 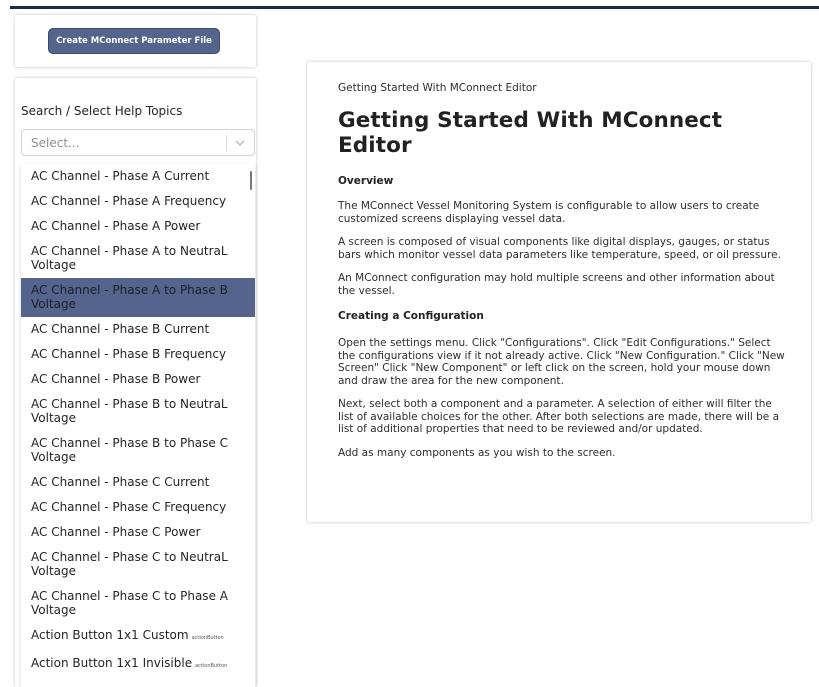 I want to click on topic-option-label: AC Channel - Phase C Frequency, so click(x=129, y=507).